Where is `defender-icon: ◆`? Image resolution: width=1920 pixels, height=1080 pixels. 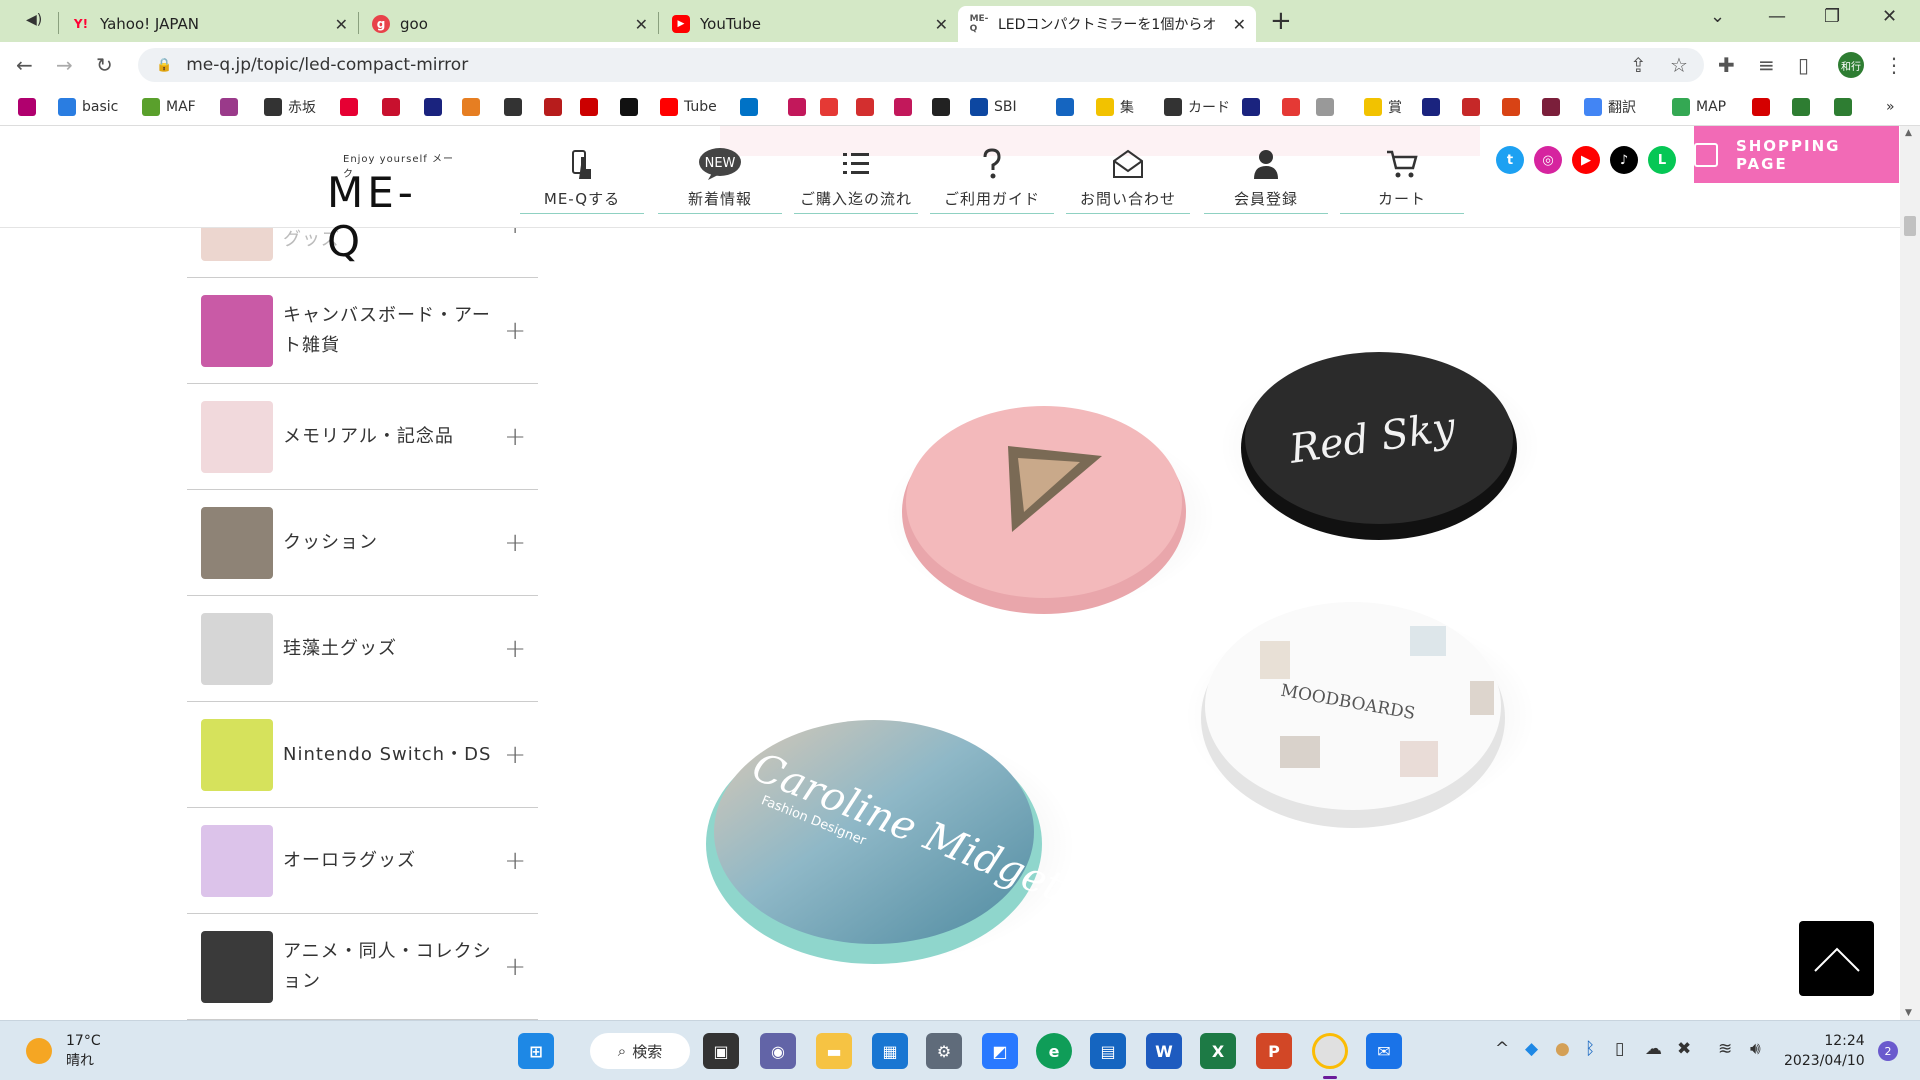
defender-icon: ◆ is located at coordinates (1531, 1049).